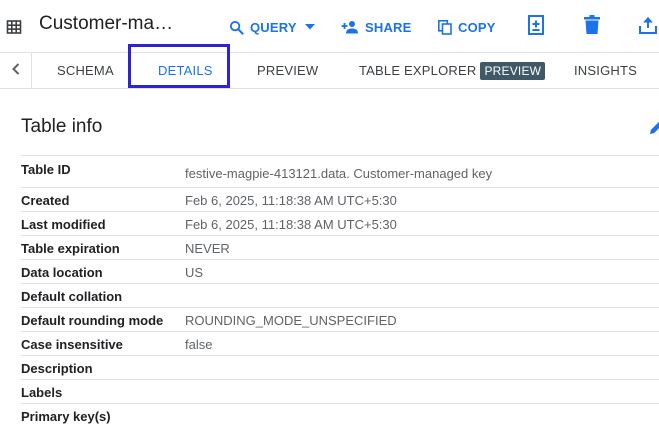 The image size is (659, 427). I want to click on tab-schema: SCHEMA, so click(85, 70).